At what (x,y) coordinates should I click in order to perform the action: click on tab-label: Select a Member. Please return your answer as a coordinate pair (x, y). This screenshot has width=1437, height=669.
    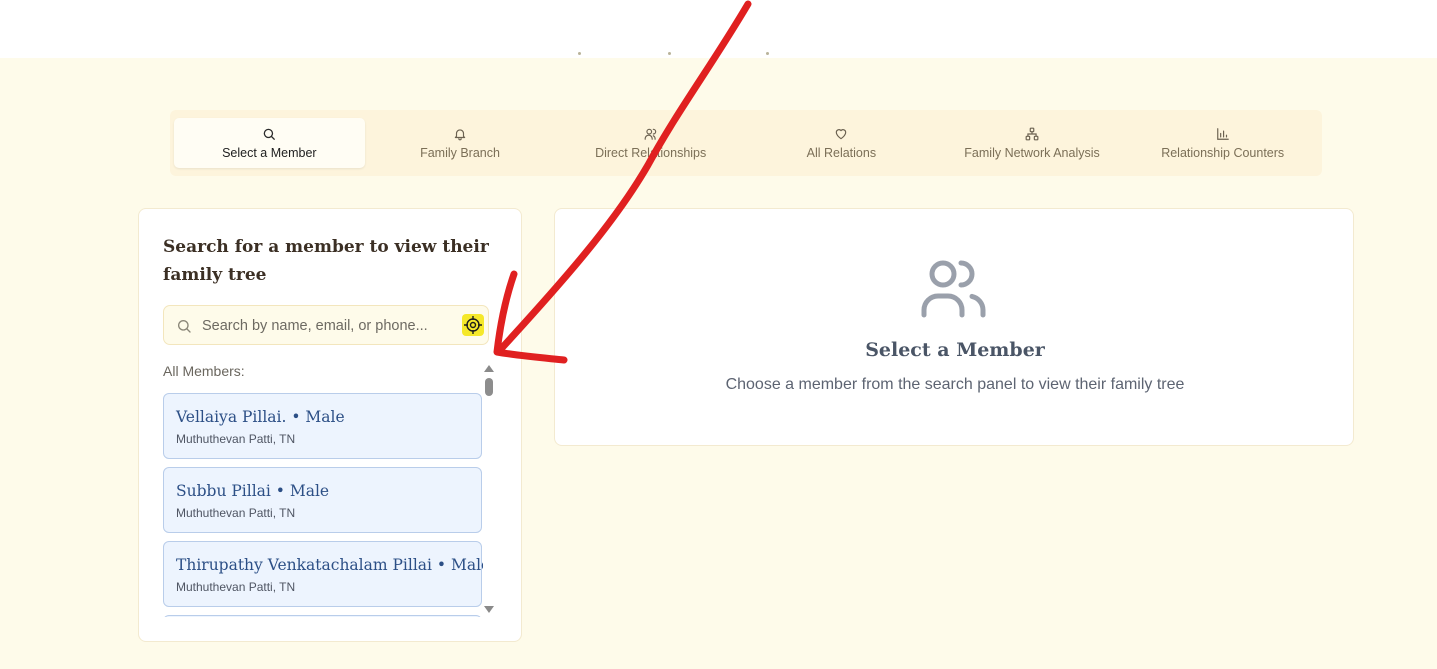
    Looking at the image, I should click on (269, 152).